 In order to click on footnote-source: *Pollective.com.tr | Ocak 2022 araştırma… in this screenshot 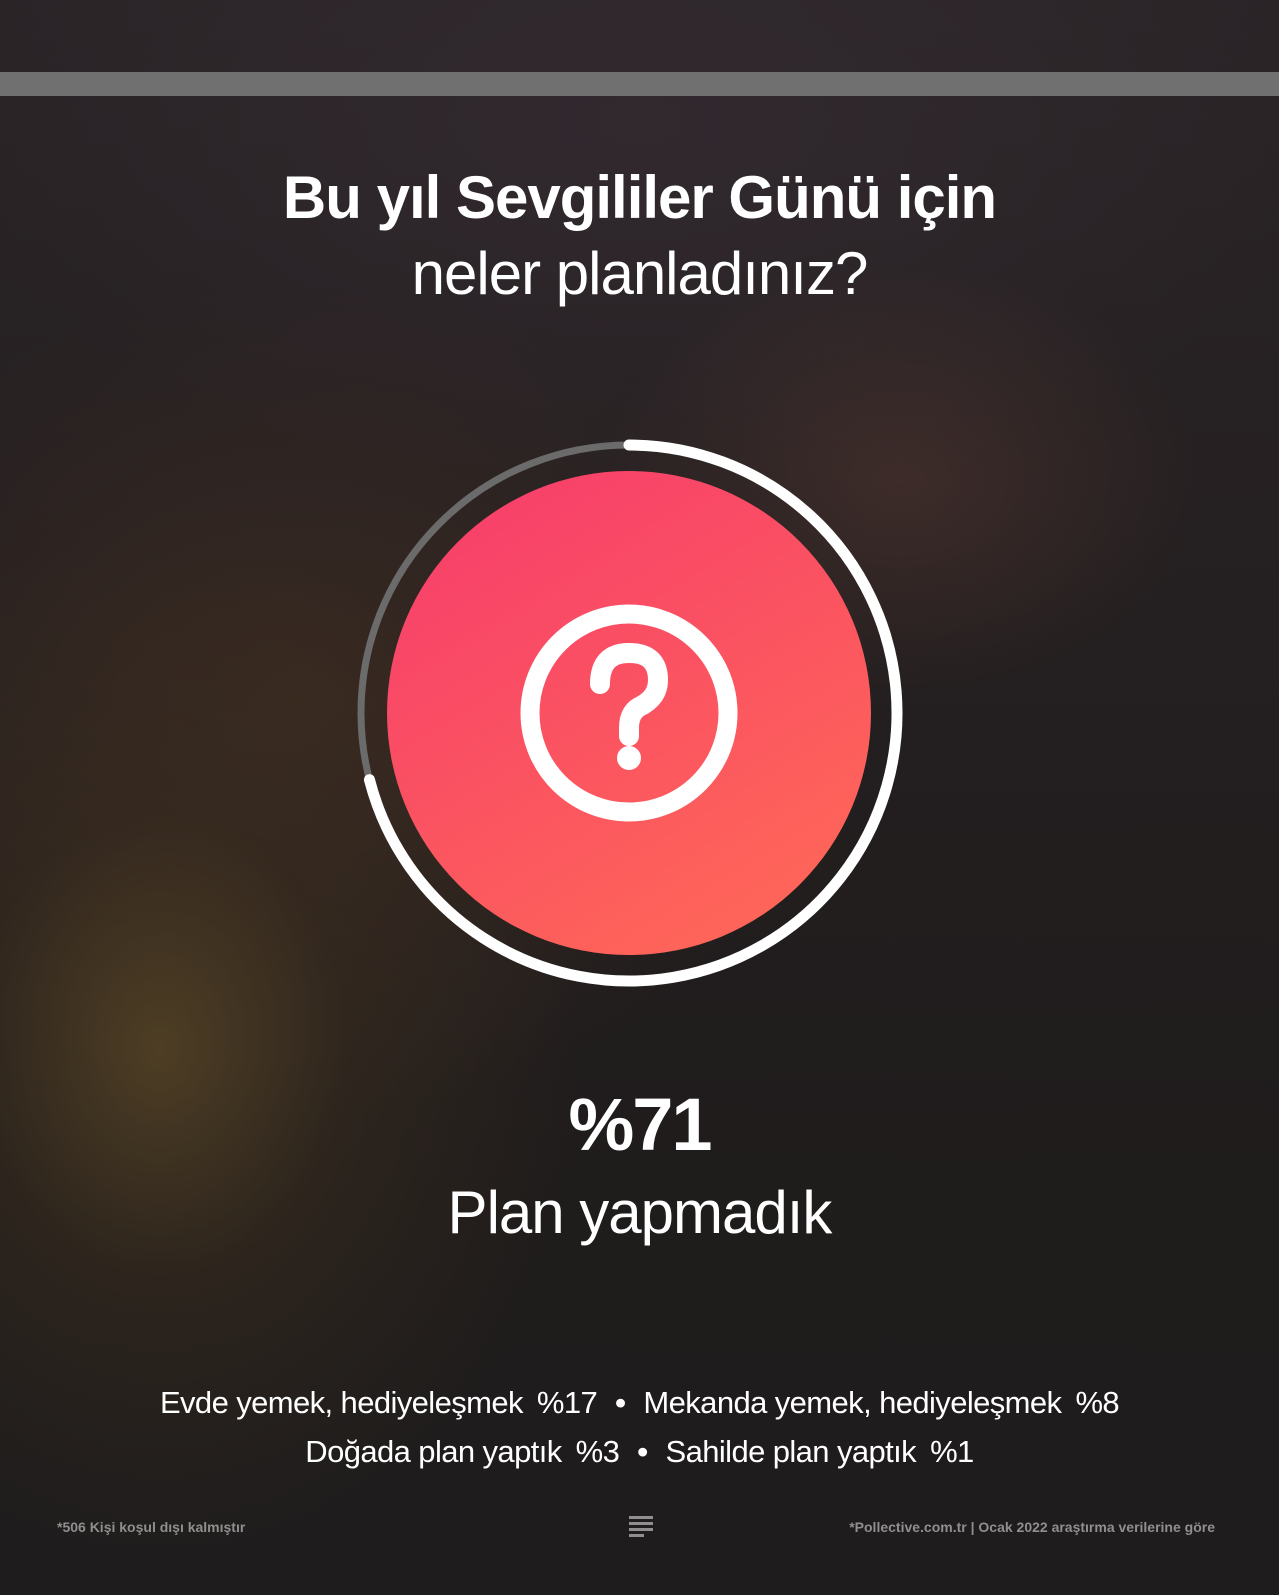, I will do `click(1032, 1527)`.